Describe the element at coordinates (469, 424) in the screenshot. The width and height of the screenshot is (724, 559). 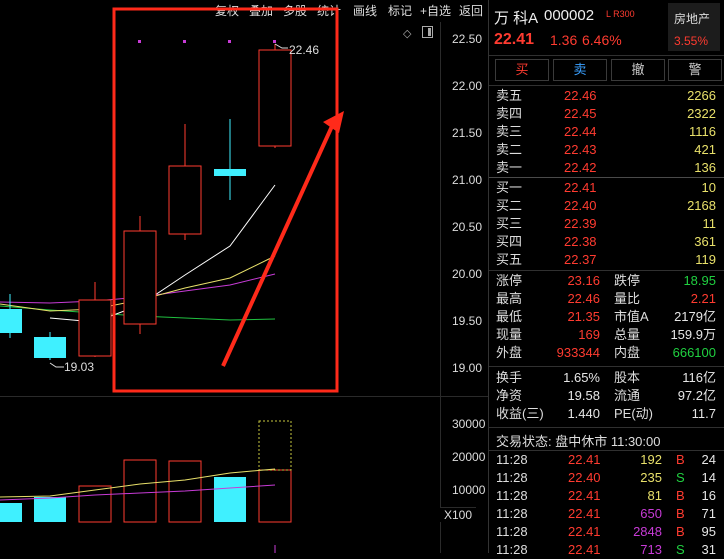
I see `volume-tick: 30000` at that location.